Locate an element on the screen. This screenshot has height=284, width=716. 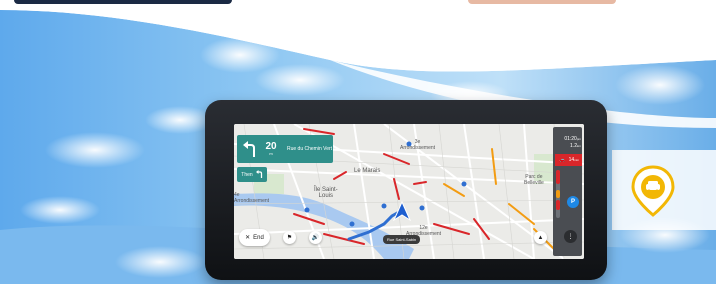
compass-button: ▲ is located at coordinates (540, 237).